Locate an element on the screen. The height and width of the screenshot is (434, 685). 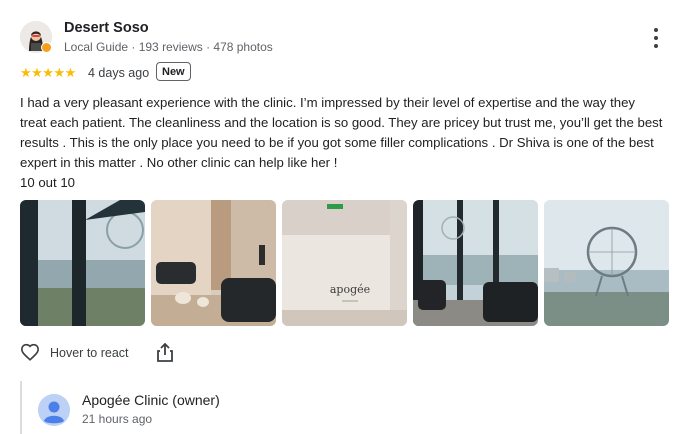
review-photo-apogee-logo-wall: apogée is located at coordinates (344, 263).